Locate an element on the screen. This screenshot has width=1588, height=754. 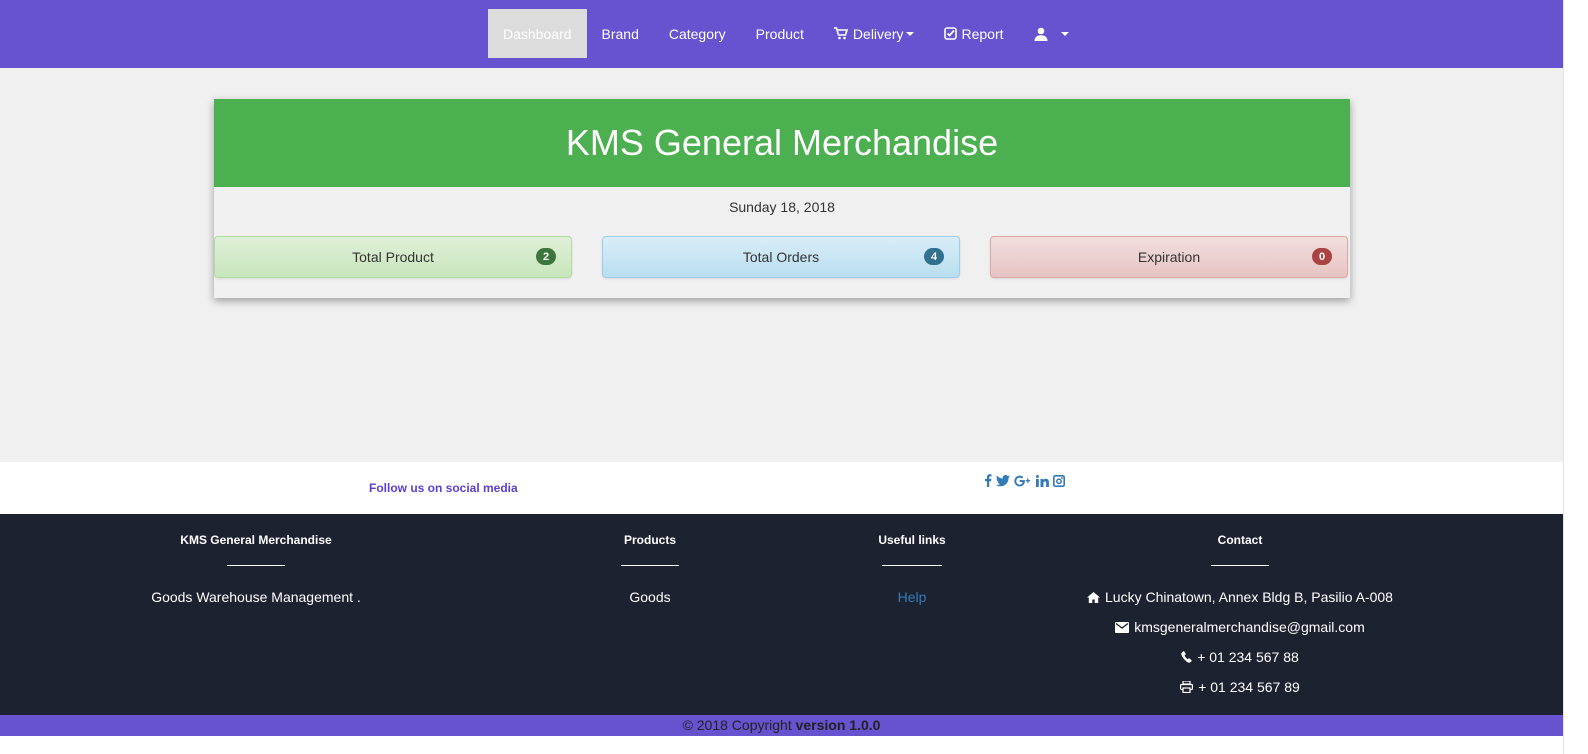
nav-delivery-label: Delivery is located at coordinates (878, 33).